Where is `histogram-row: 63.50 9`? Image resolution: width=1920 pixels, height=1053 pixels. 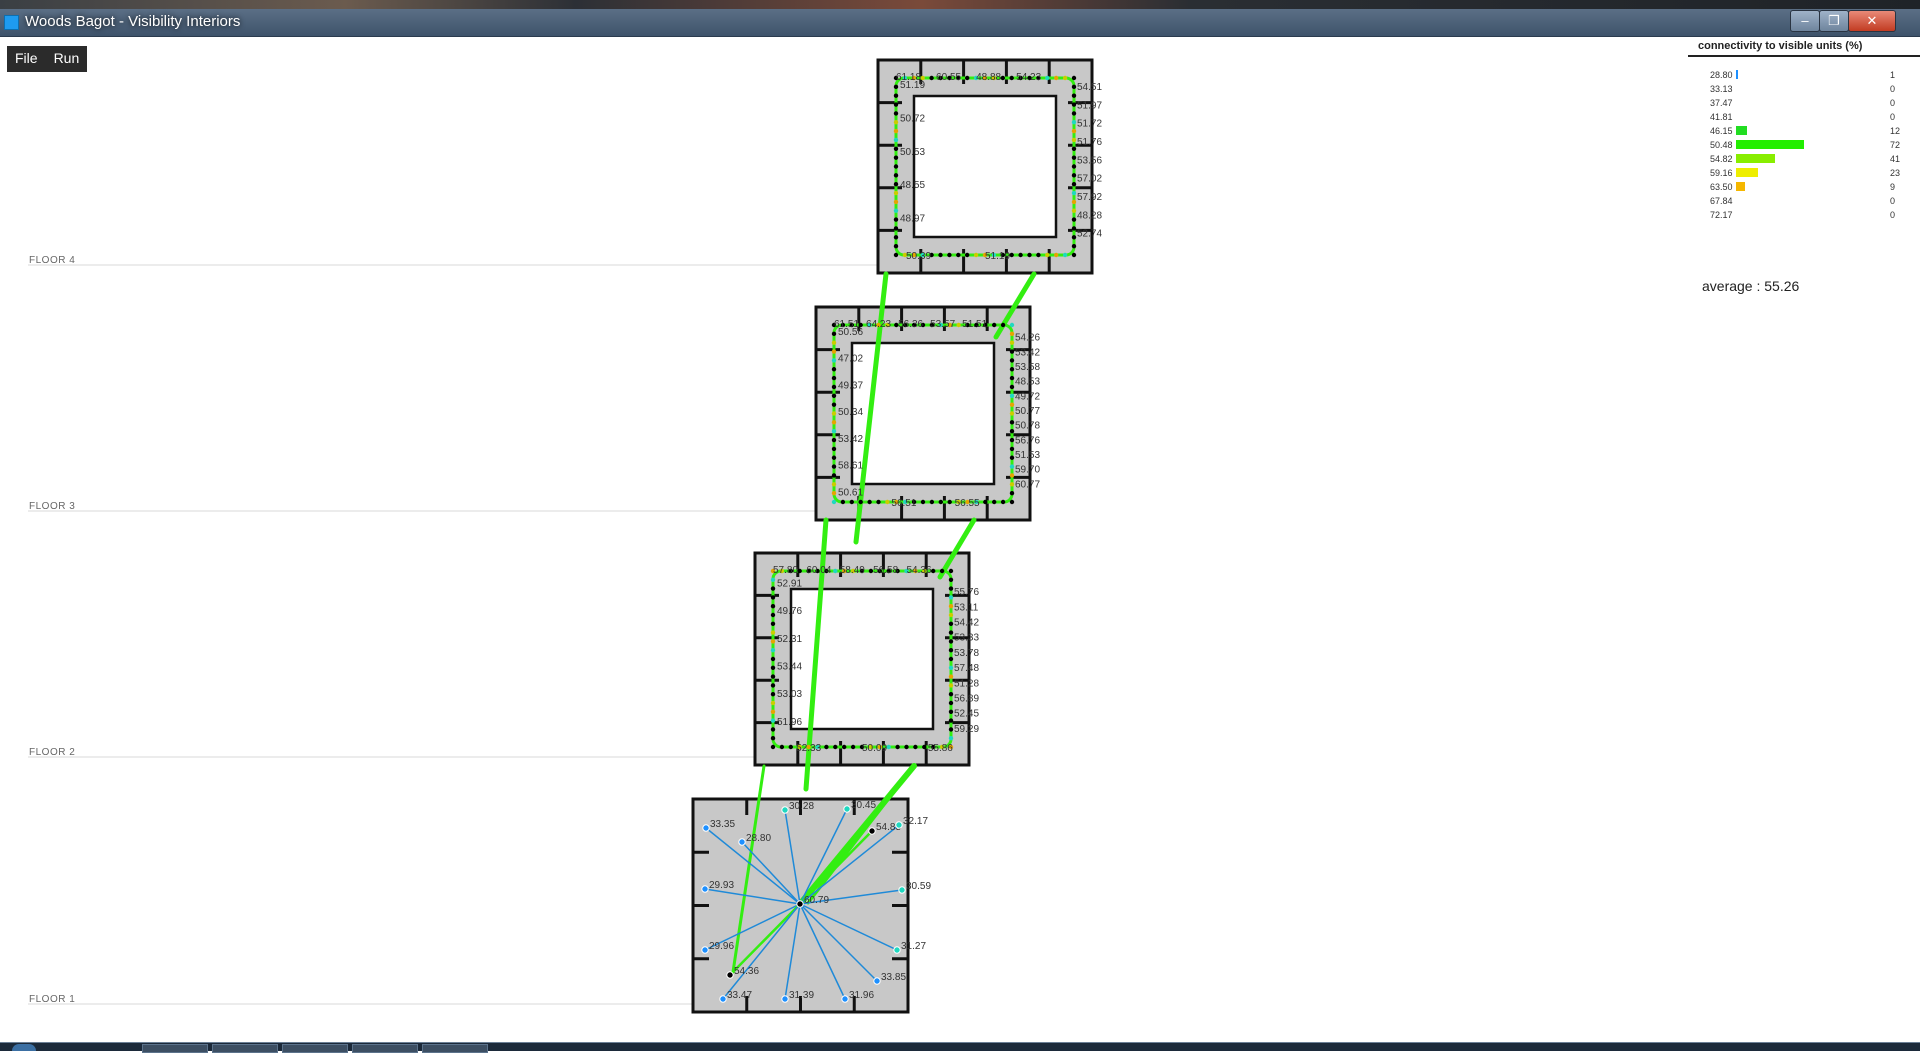 histogram-row: 63.50 9 is located at coordinates (1804, 187).